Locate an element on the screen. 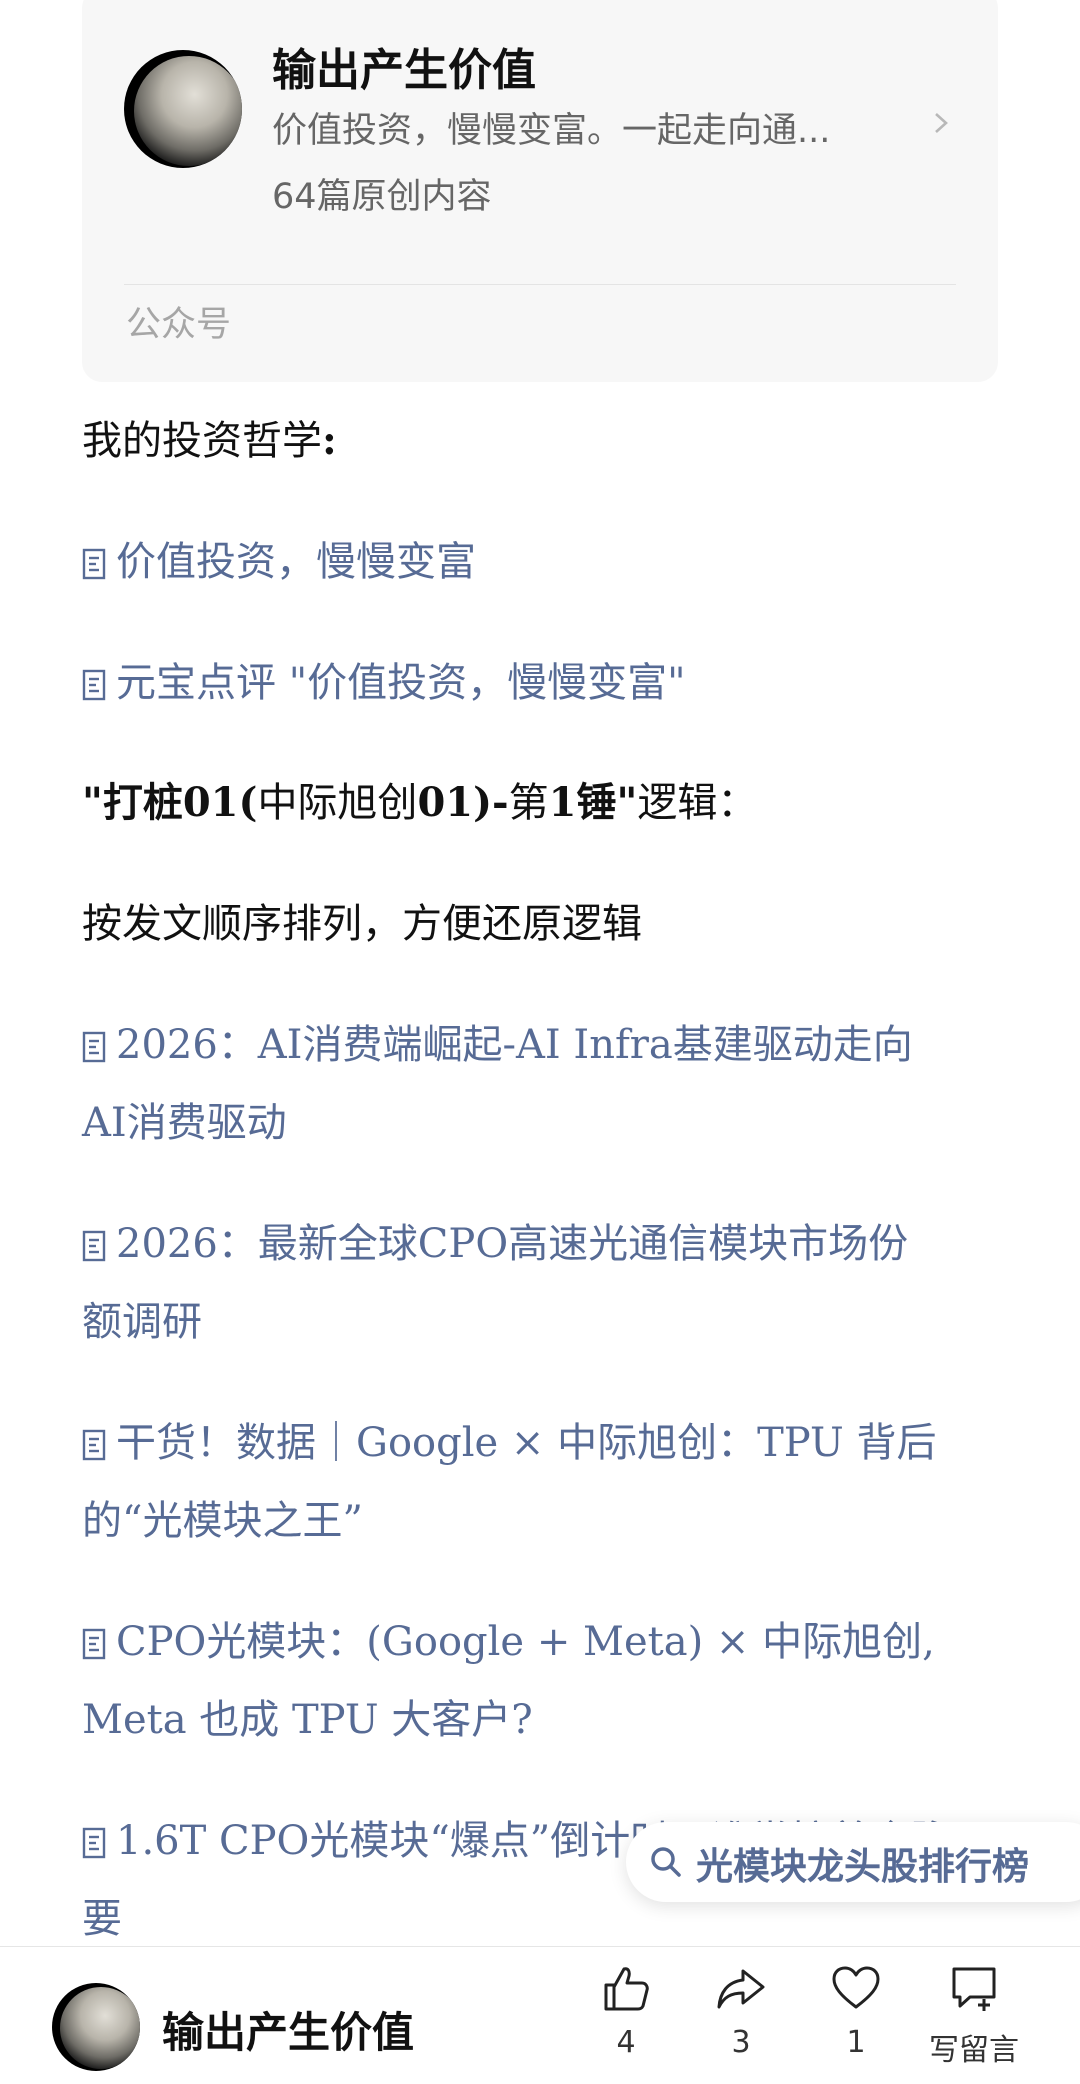 The width and height of the screenshot is (1080, 2084). like-button: 4 is located at coordinates (626, 2011).